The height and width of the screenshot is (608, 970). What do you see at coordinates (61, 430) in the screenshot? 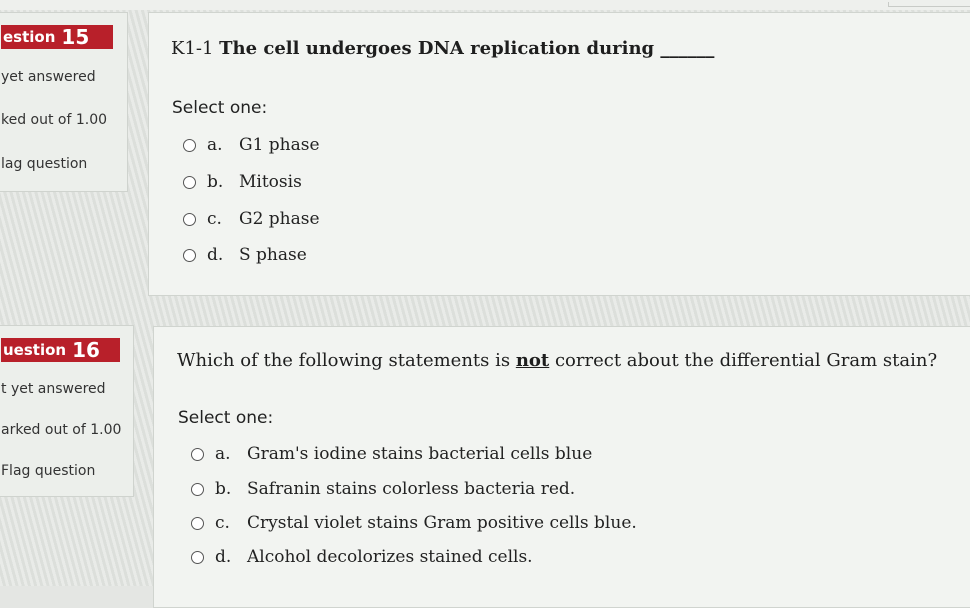
I see `question-16-marks: arked out of 1.00` at bounding box center [61, 430].